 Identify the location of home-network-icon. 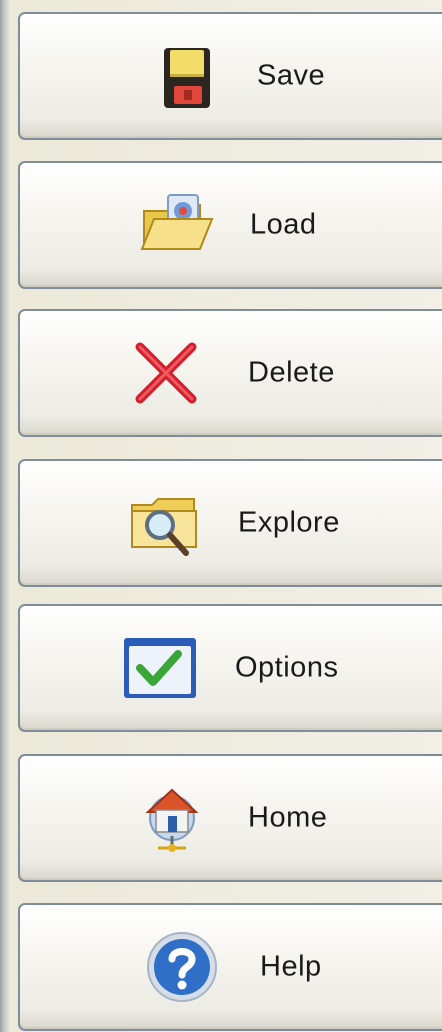
(174, 818).